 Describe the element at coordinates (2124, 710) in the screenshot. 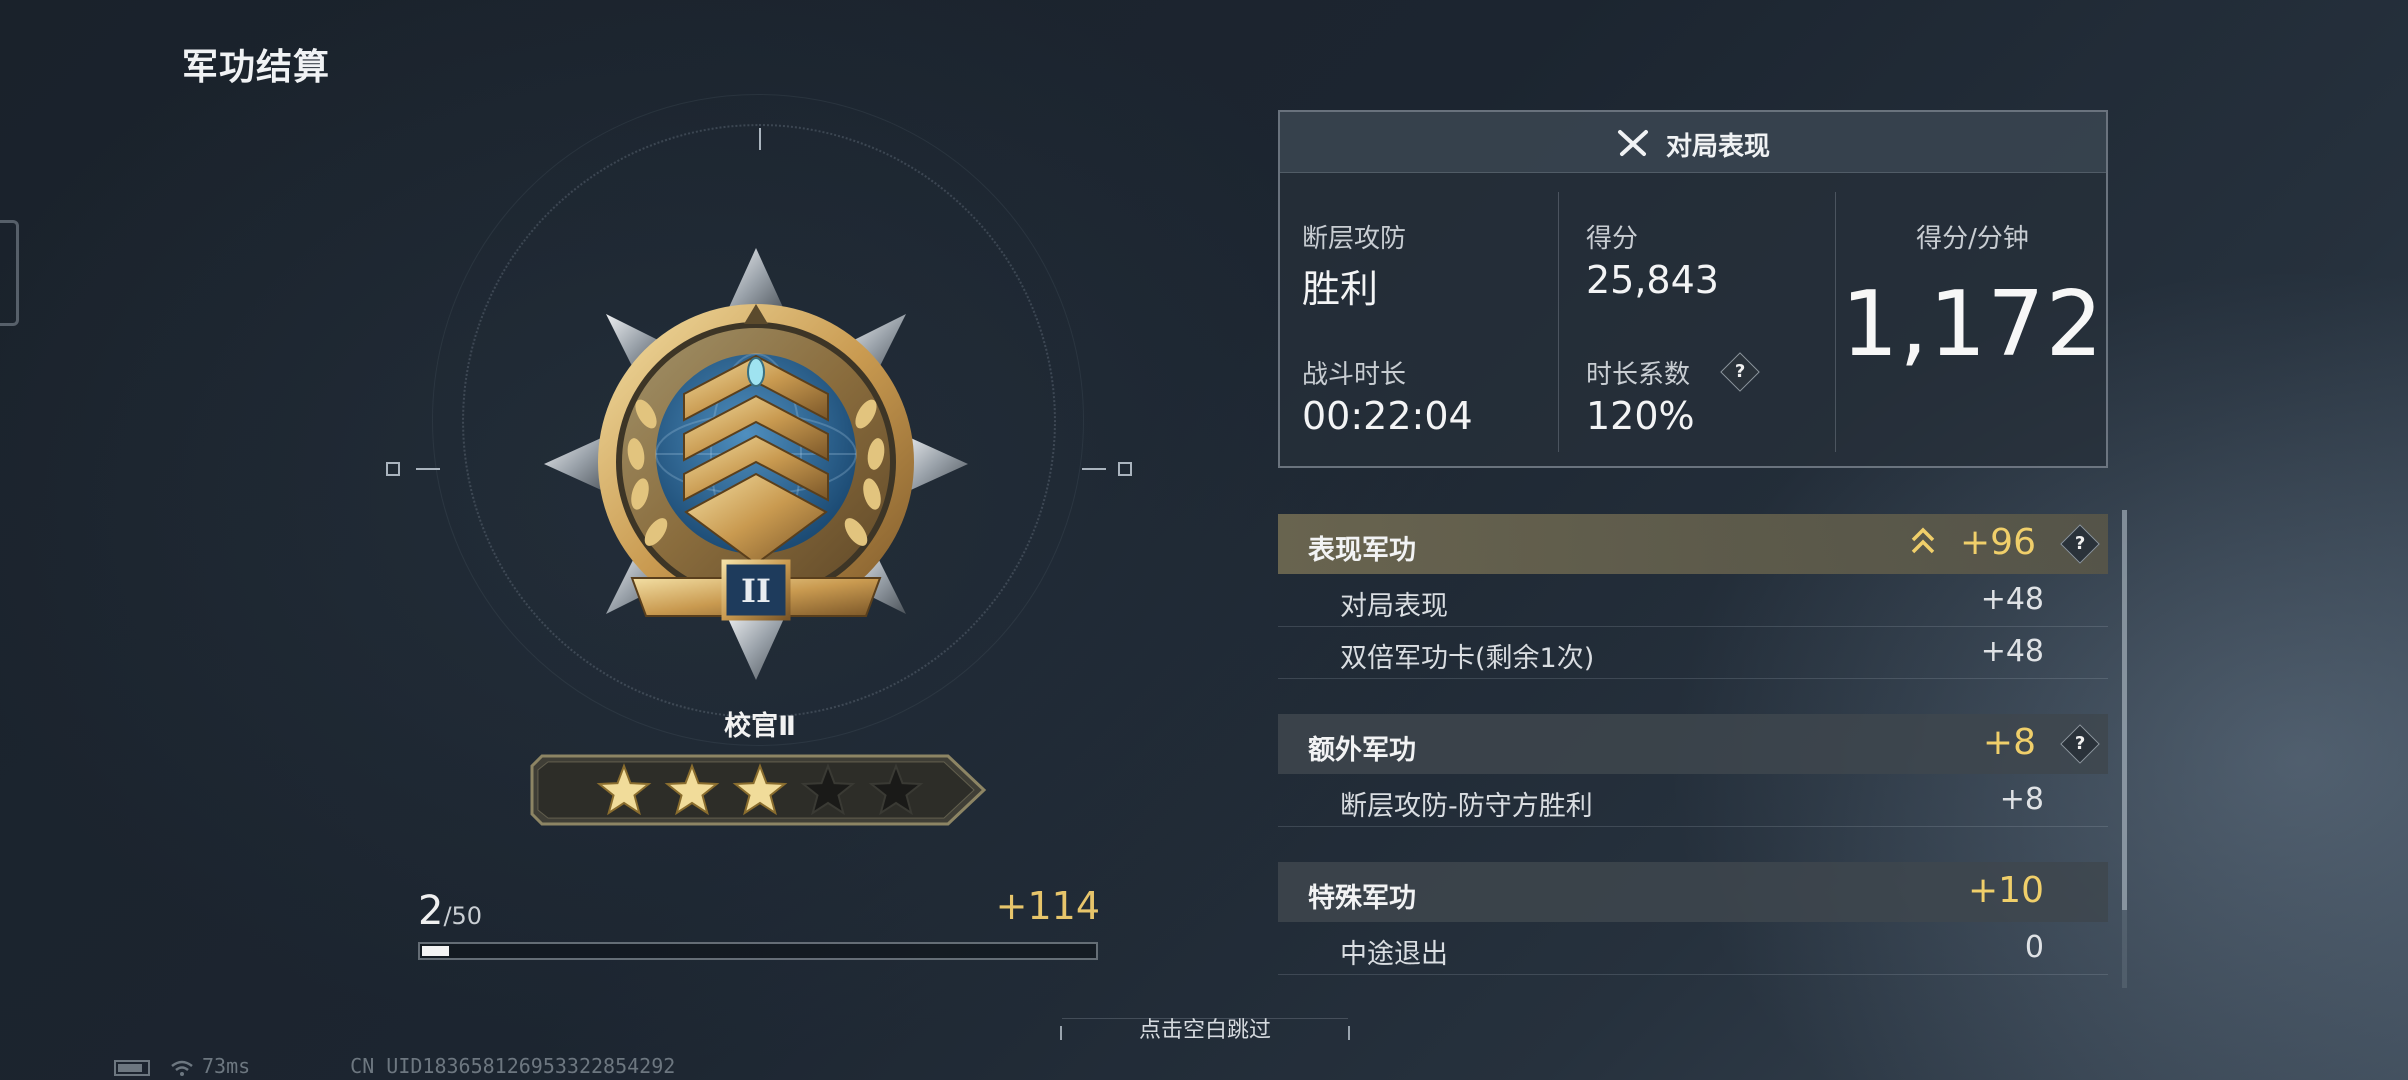

I see `merit-scrollbar-thumb` at that location.